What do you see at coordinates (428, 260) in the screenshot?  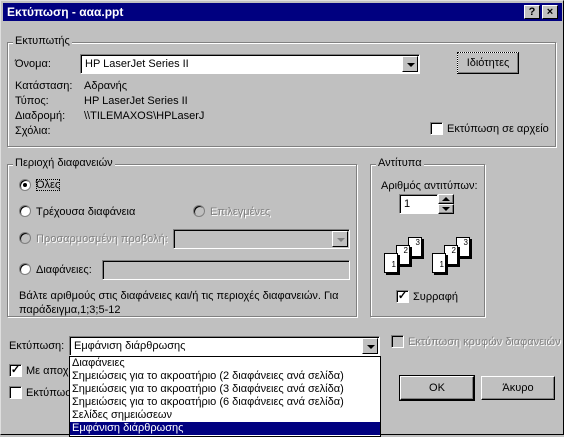 I see `collate-icon: 3 2 1 3 2 1` at bounding box center [428, 260].